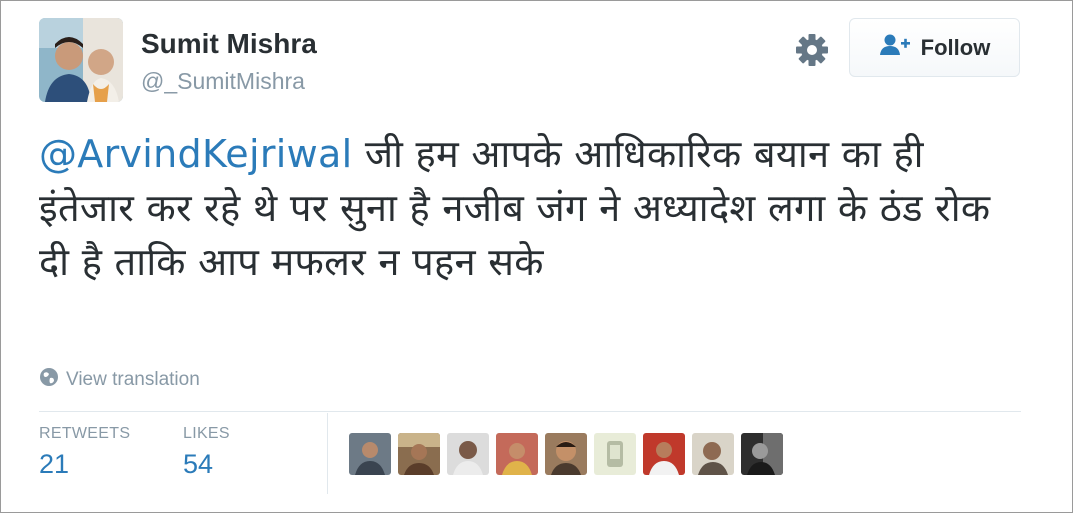  Describe the element at coordinates (229, 44) in the screenshot. I see `user-display-name: Sumit Mishra` at that location.